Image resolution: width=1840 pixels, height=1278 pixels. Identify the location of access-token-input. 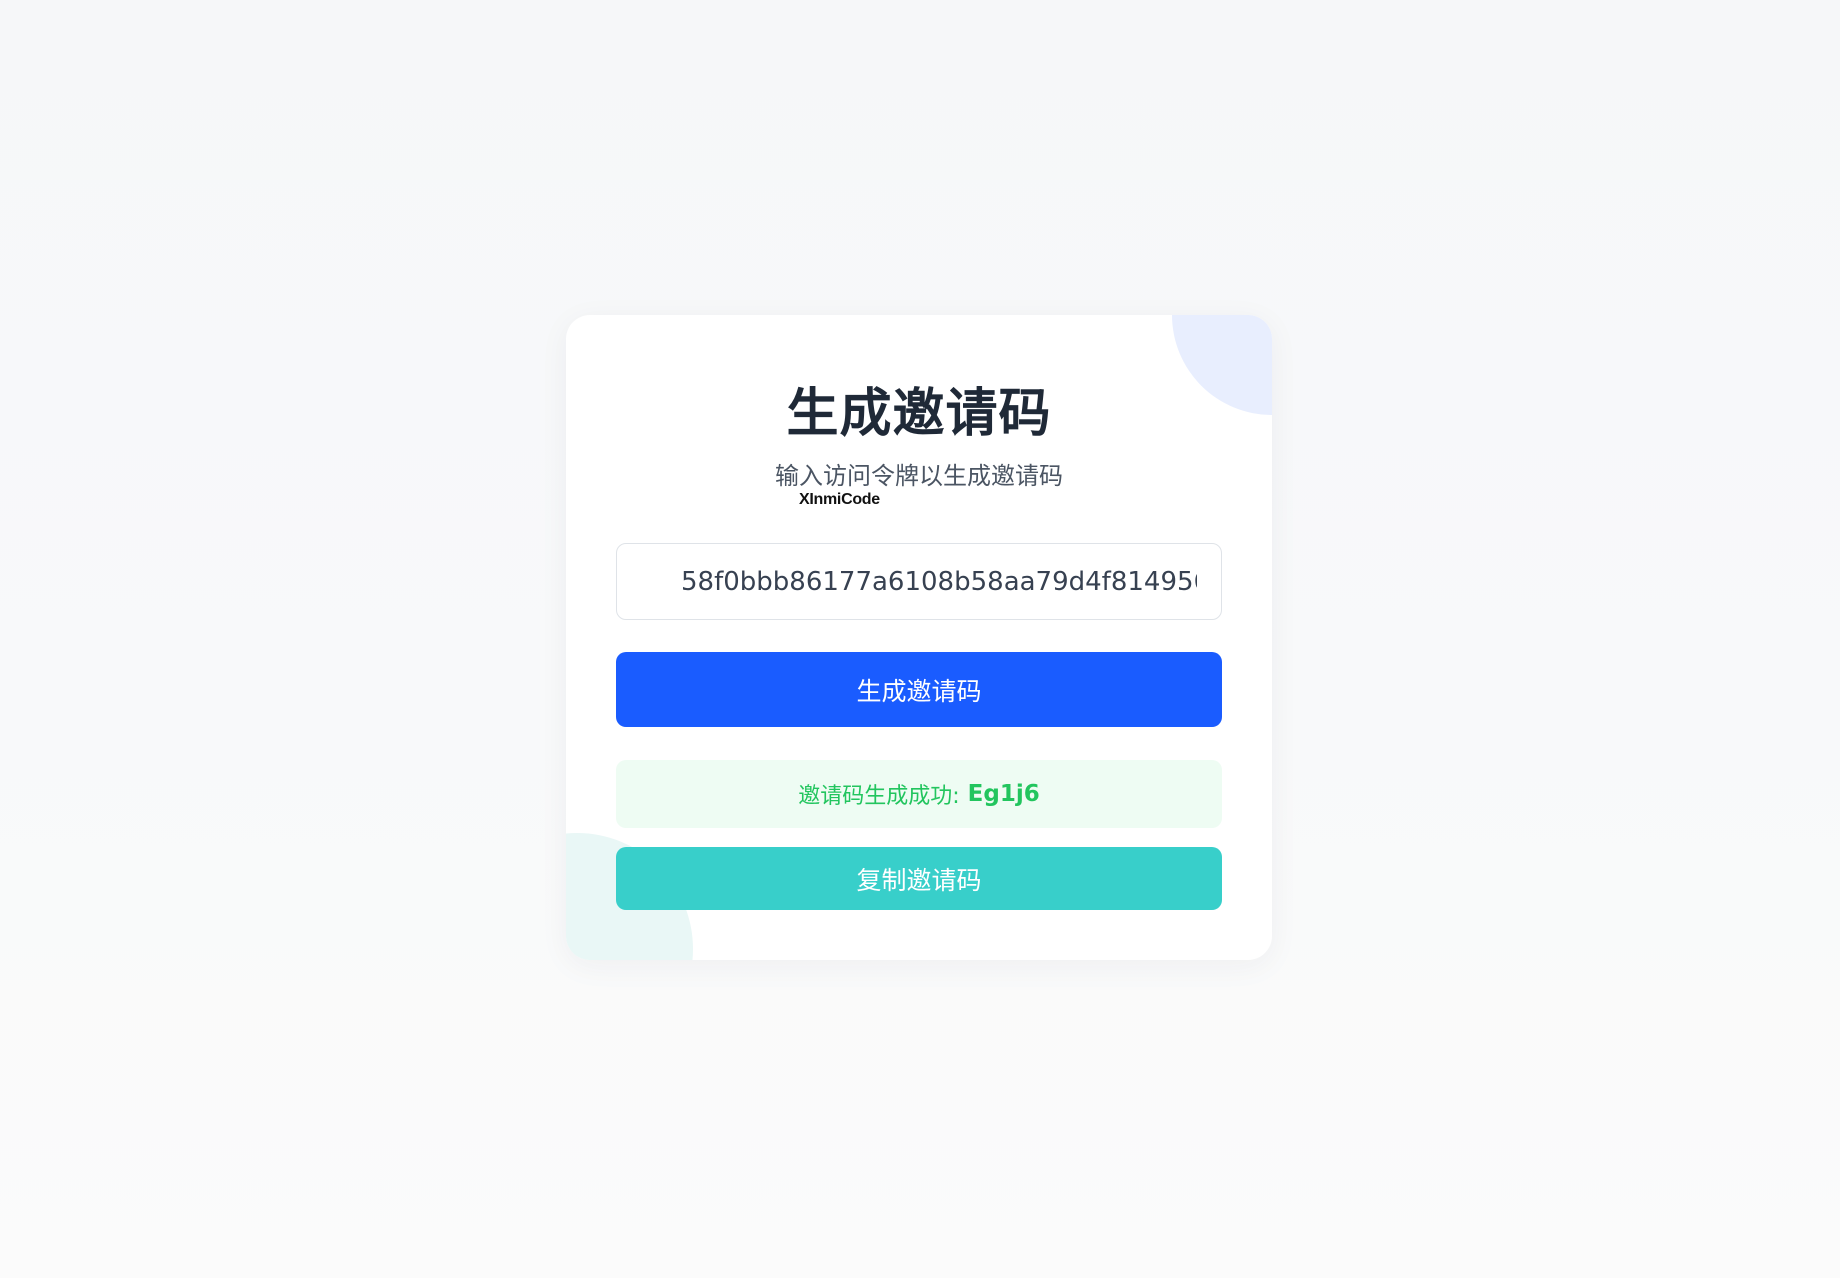
(919, 581).